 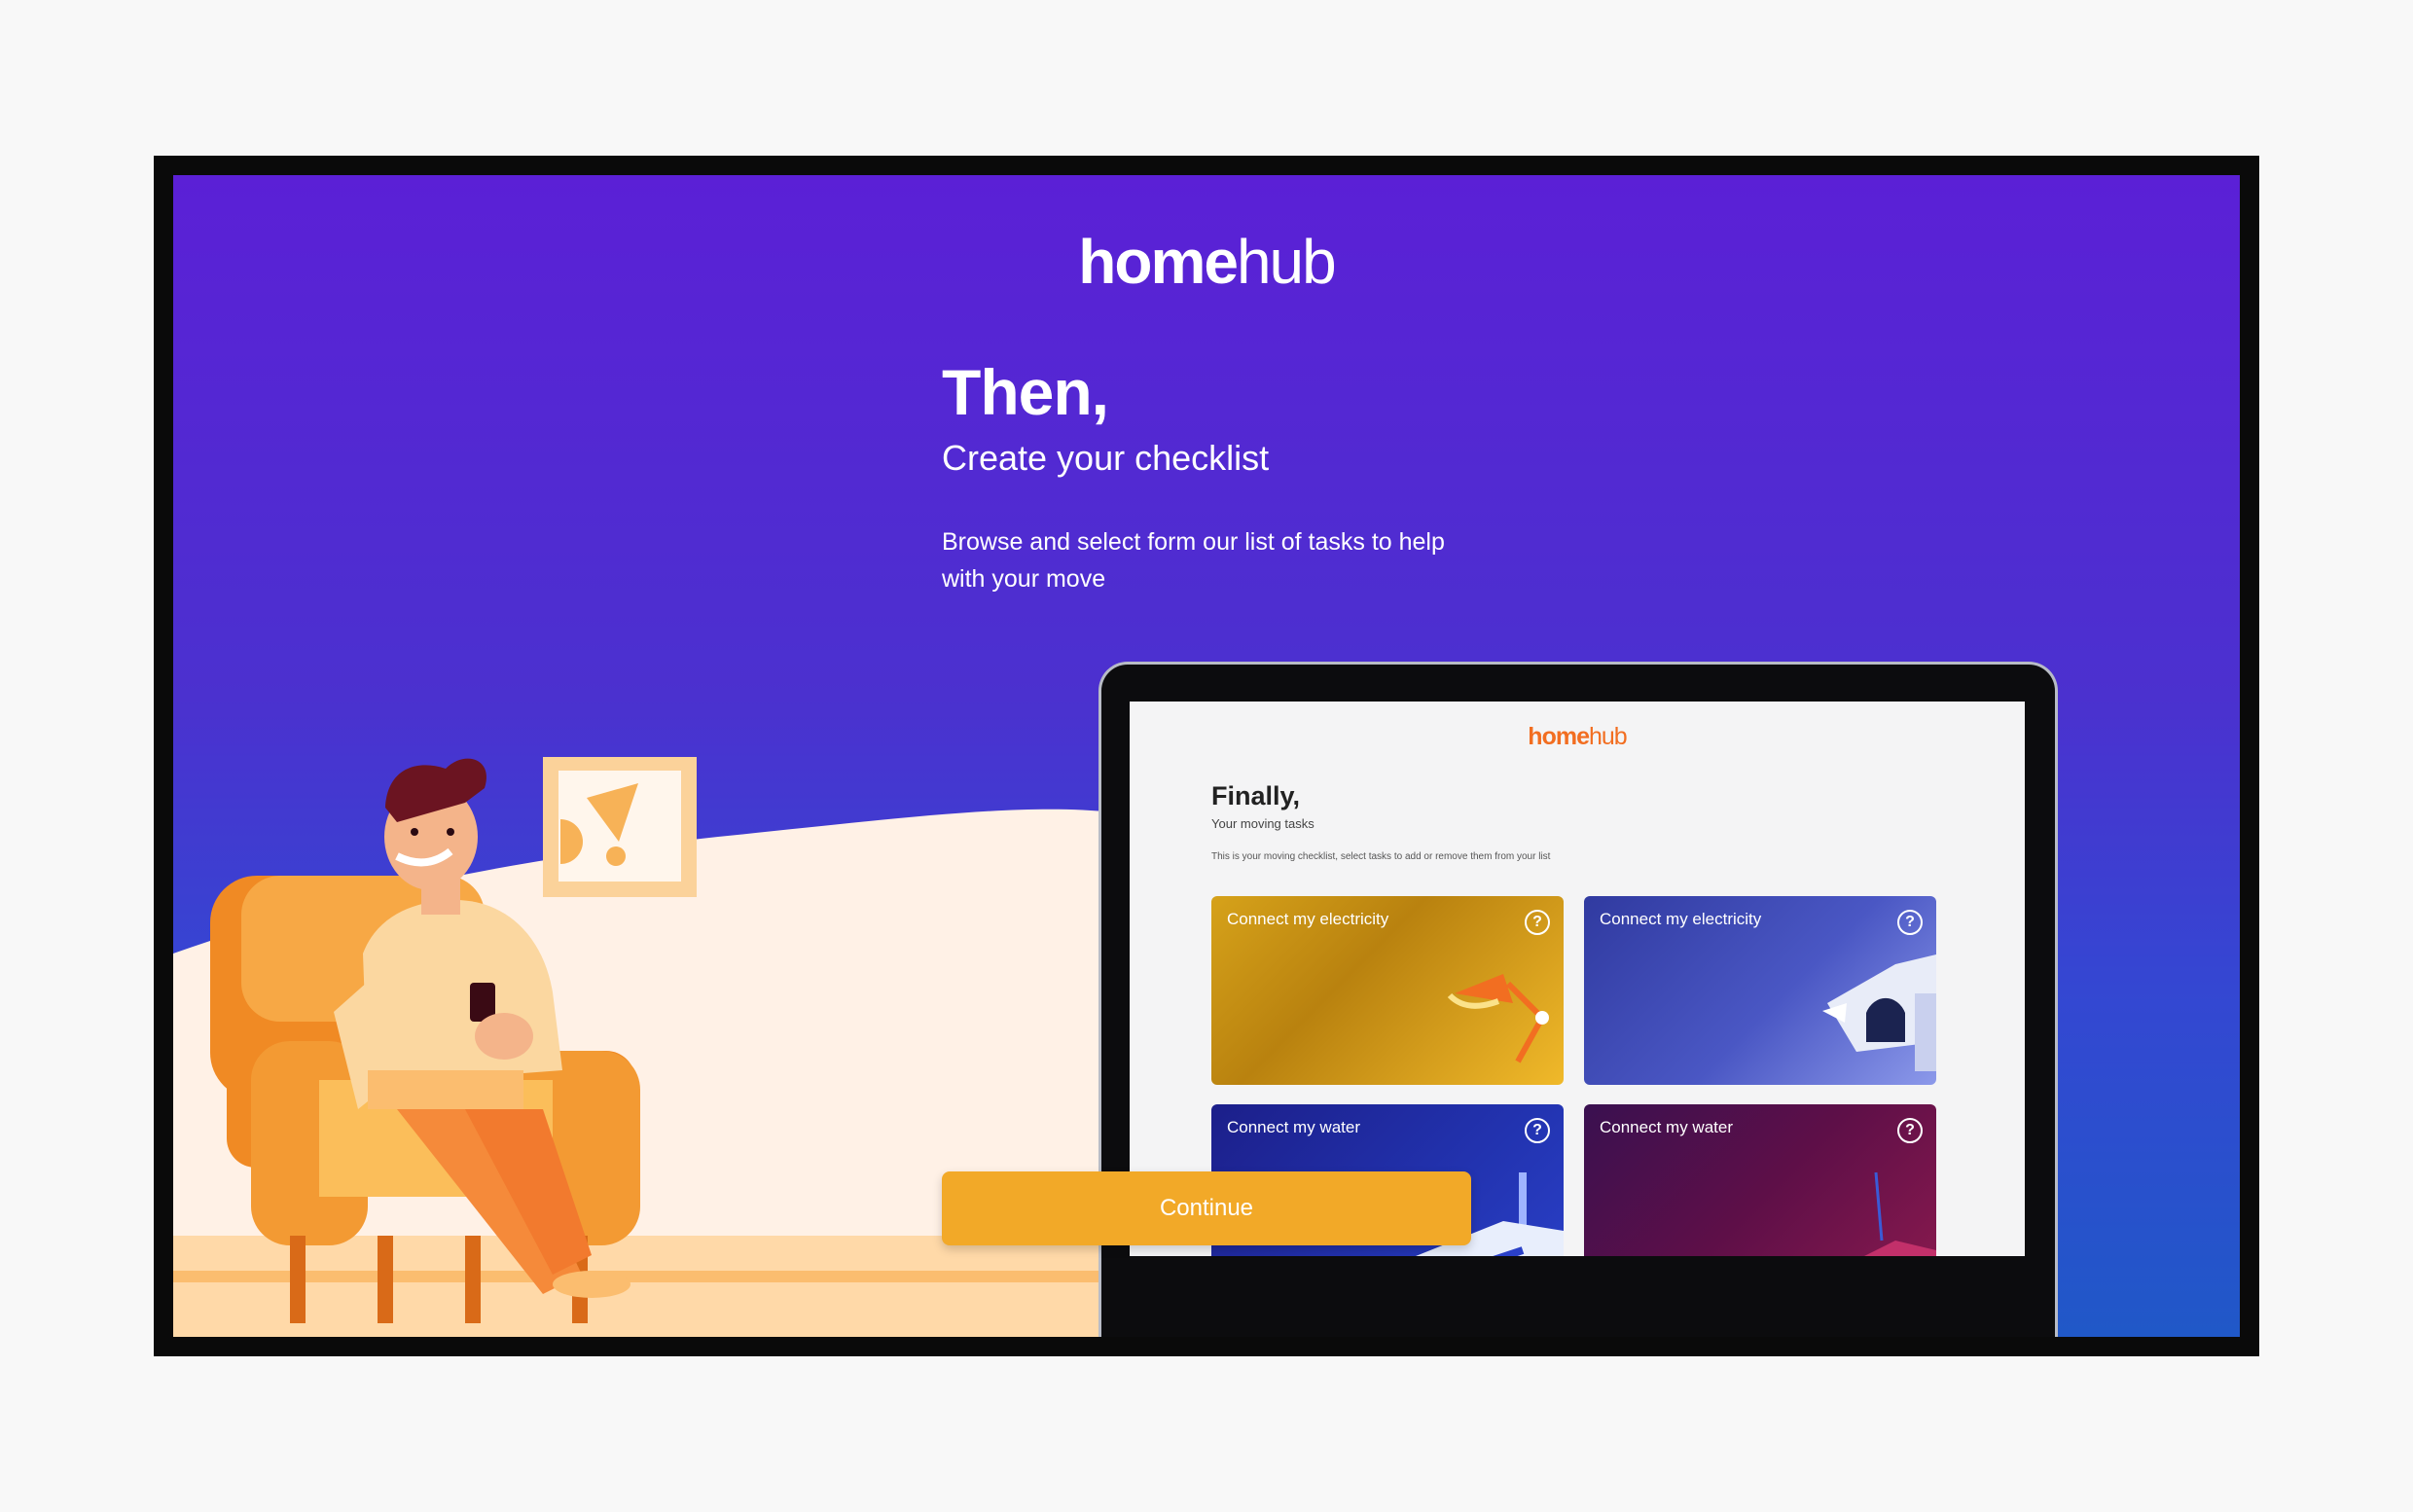 What do you see at coordinates (1559, 736) in the screenshot?
I see `preview-logo-home: home` at bounding box center [1559, 736].